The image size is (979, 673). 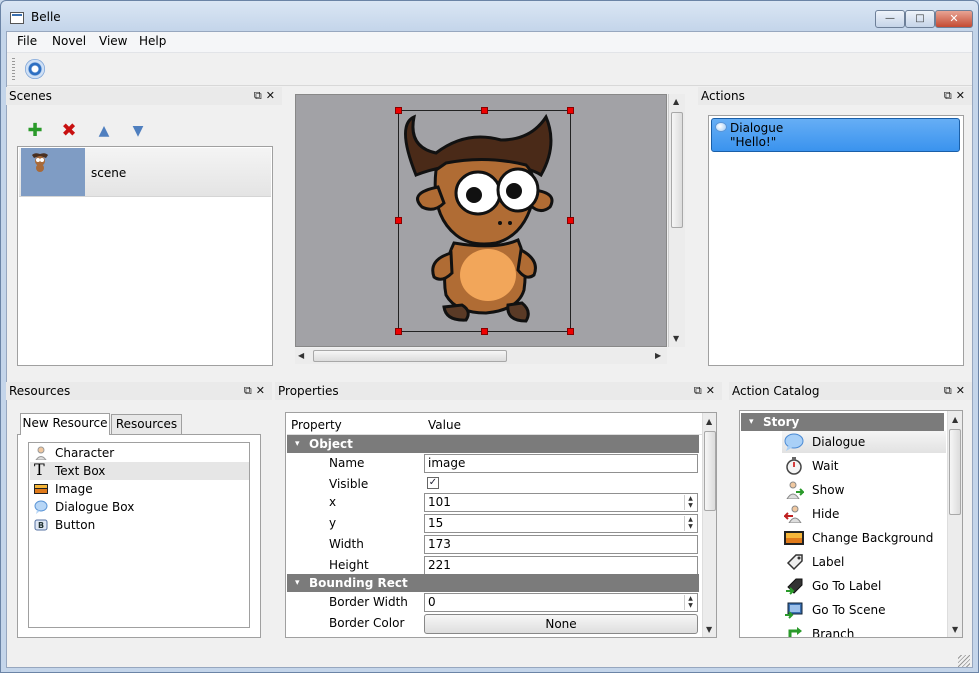 What do you see at coordinates (864, 514) in the screenshot?
I see `catalog-item-hide: Hide` at bounding box center [864, 514].